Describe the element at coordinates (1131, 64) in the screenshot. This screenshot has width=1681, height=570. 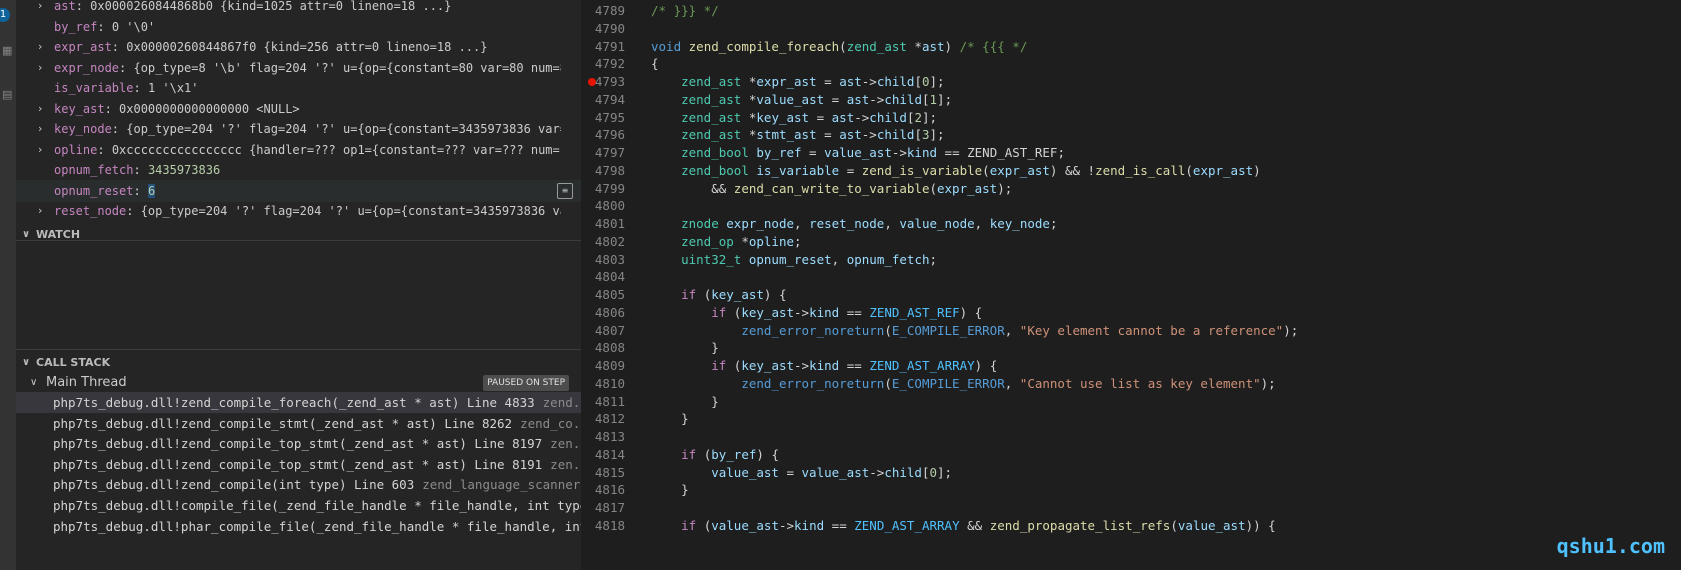
I see `code-line: 4792 {` at that location.